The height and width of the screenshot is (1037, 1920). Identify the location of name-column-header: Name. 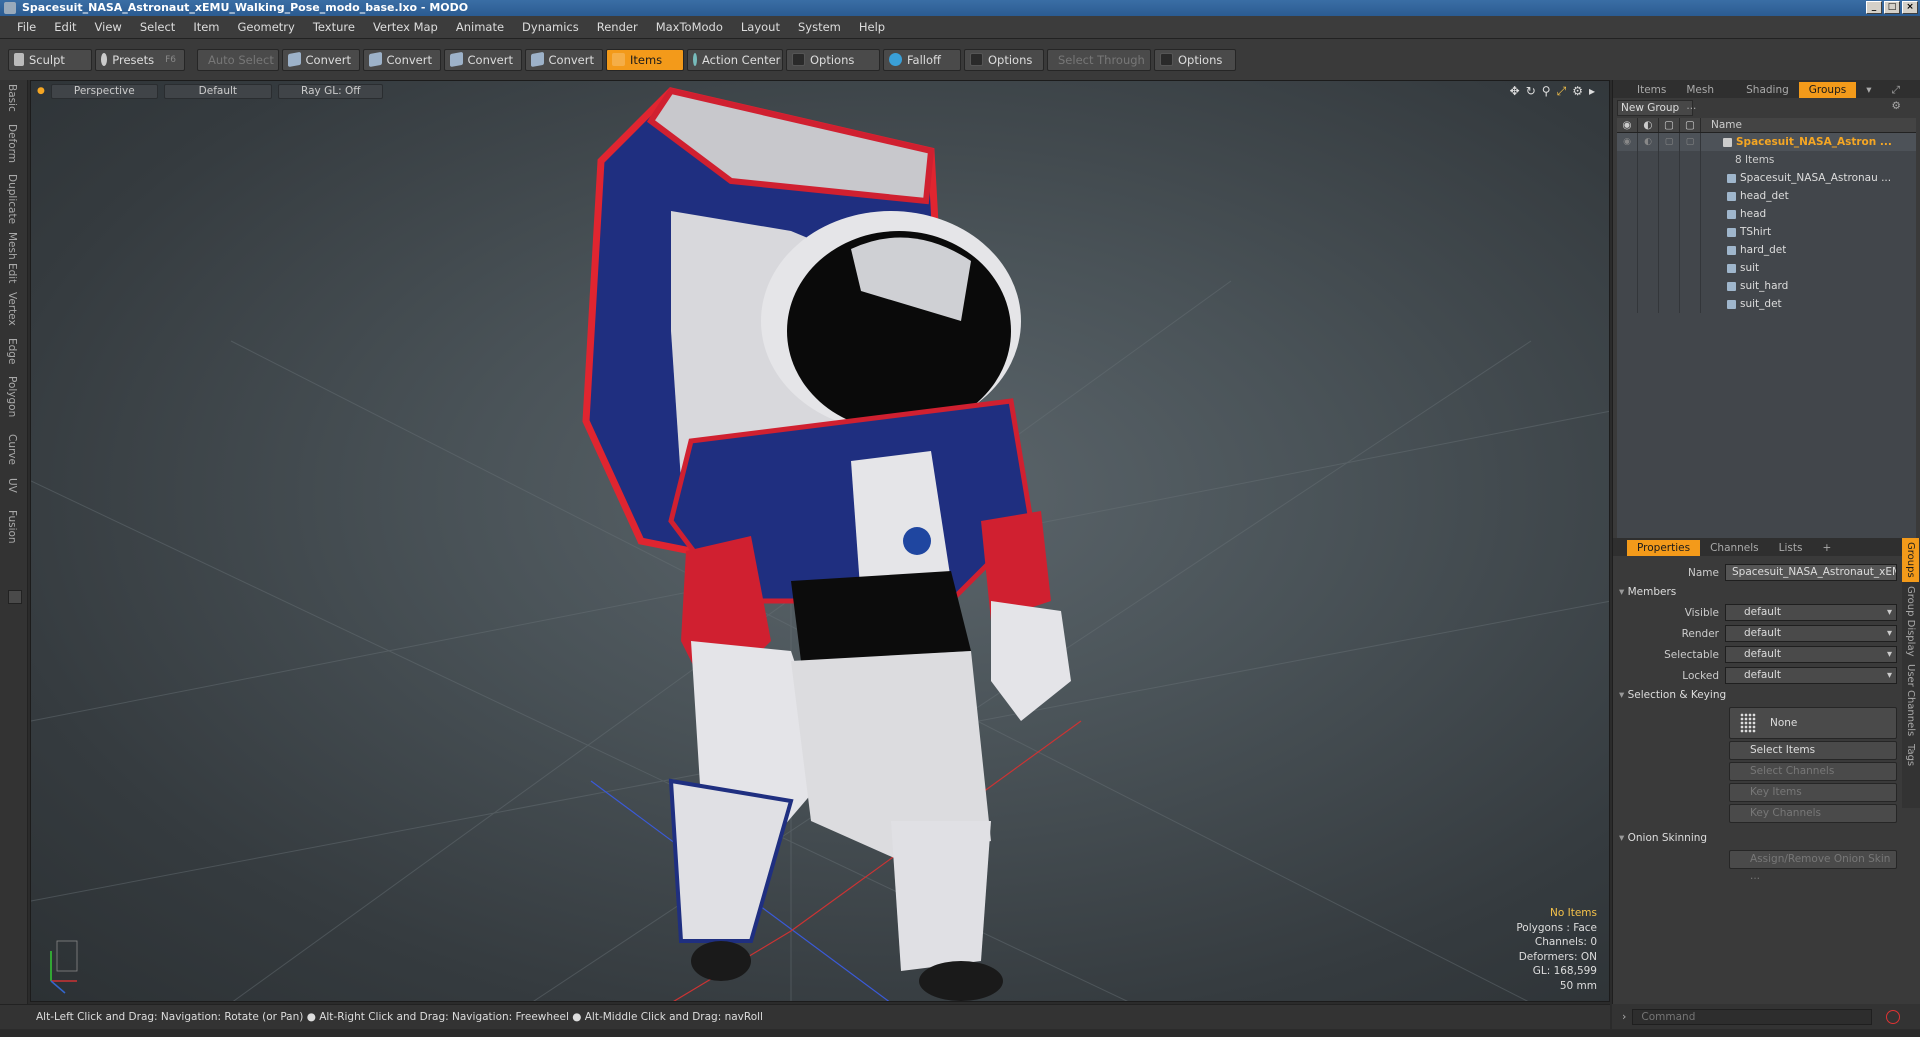
(1721, 125).